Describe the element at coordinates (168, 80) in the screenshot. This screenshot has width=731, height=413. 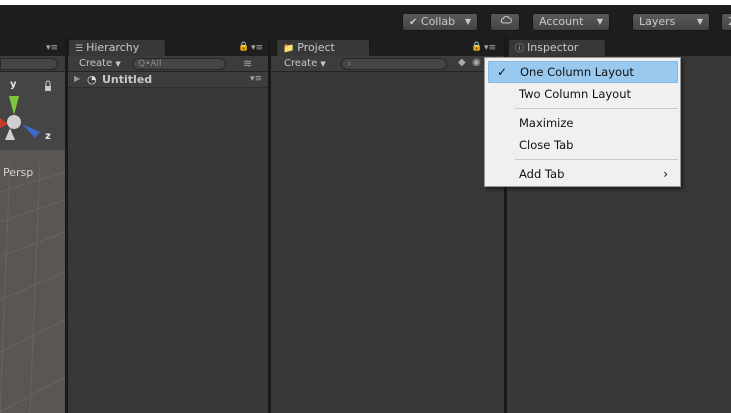
I see `scene-row: ▶ ◔ Untitled ▾≡` at that location.